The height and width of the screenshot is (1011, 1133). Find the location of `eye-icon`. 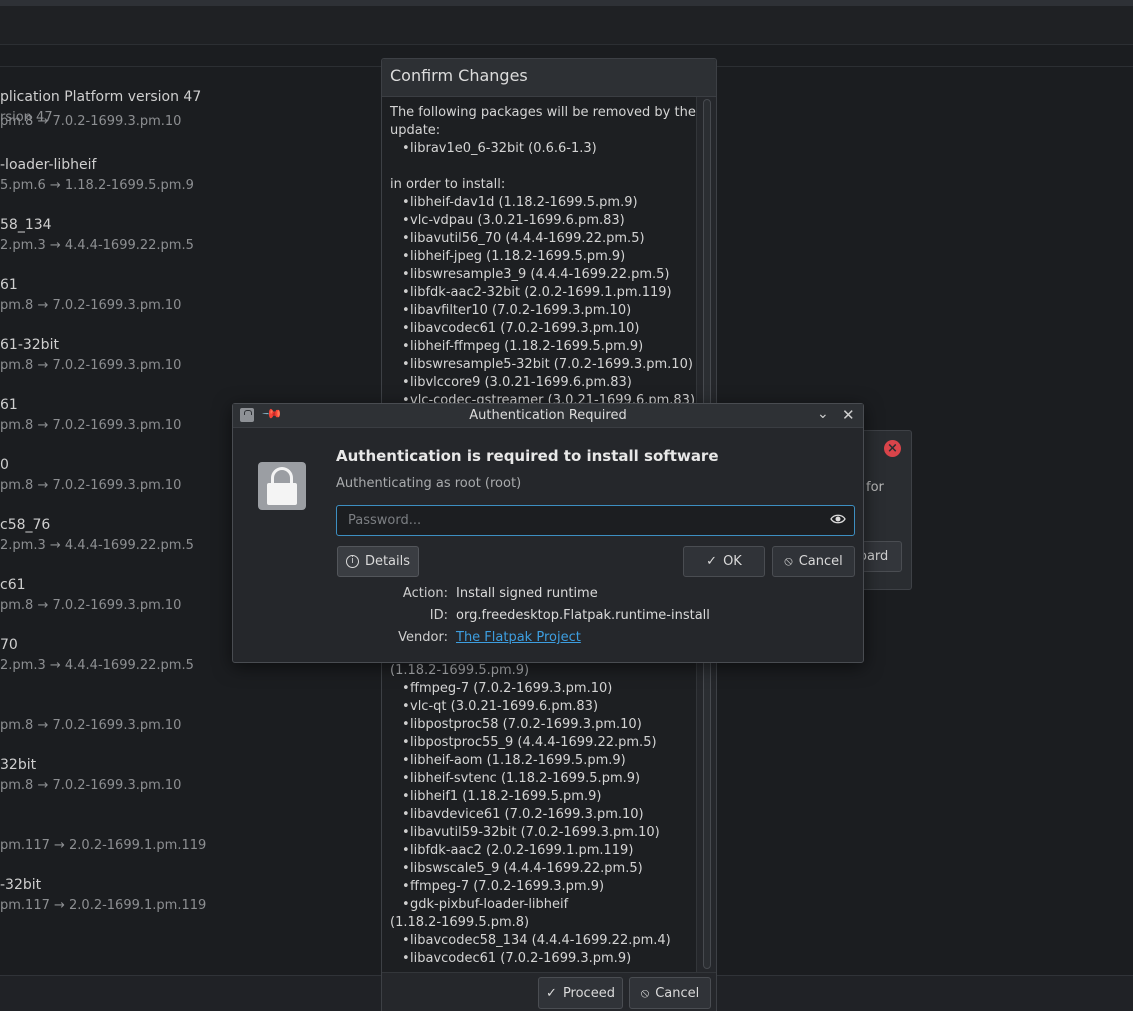

eye-icon is located at coordinates (838, 519).